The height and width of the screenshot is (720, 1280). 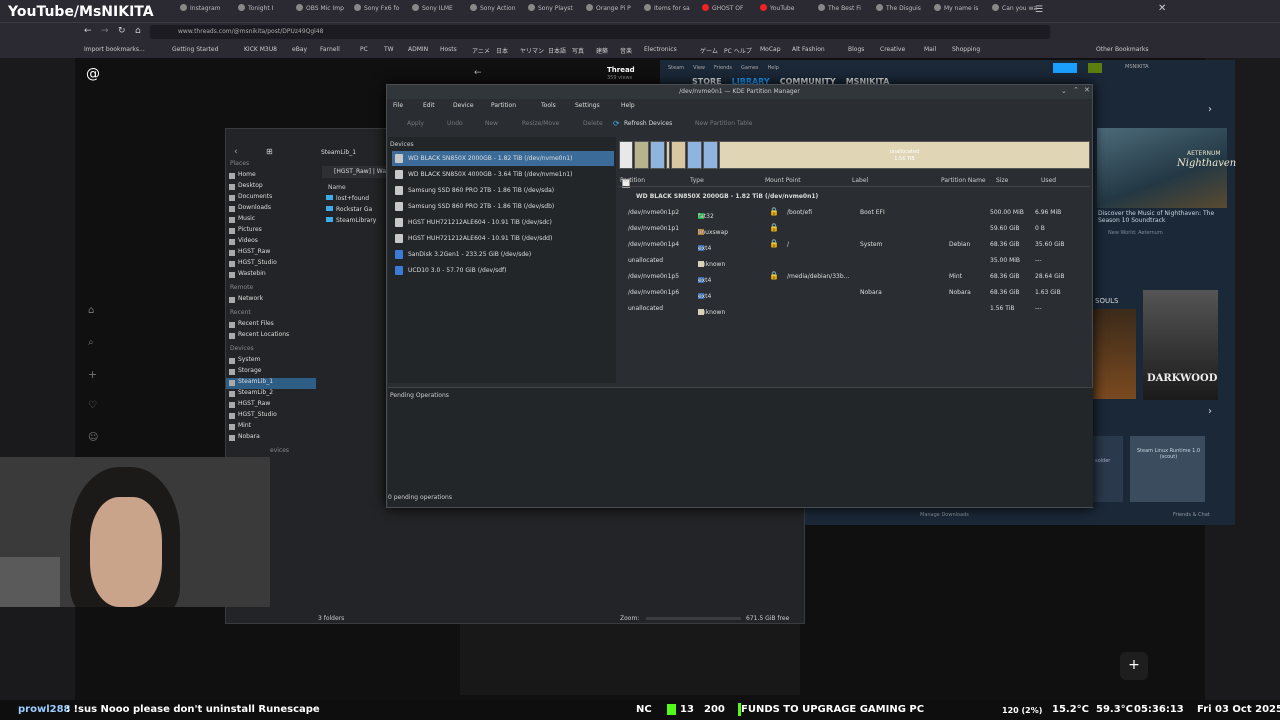 I want to click on place-home: Home, so click(x=271, y=176).